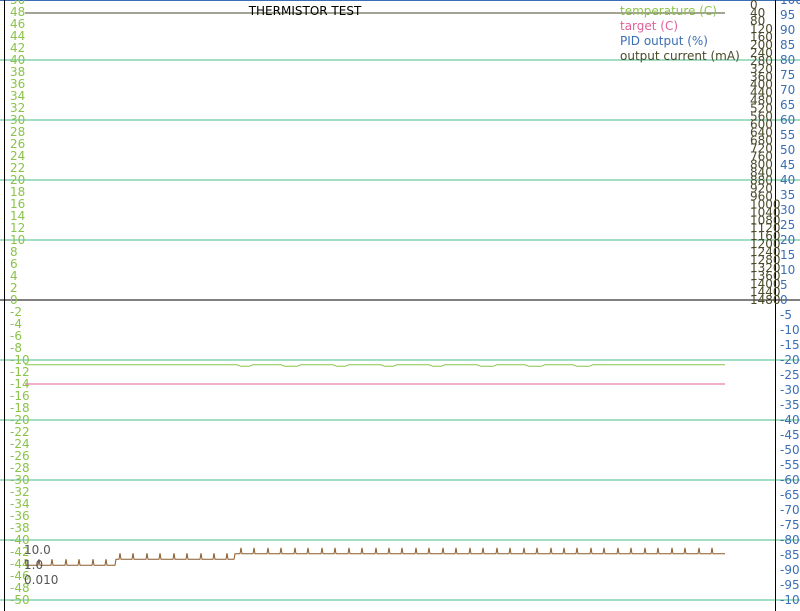 The height and width of the screenshot is (611, 800). Describe the element at coordinates (790, 525) in the screenshot. I see `pid-tick-label: -75` at that location.